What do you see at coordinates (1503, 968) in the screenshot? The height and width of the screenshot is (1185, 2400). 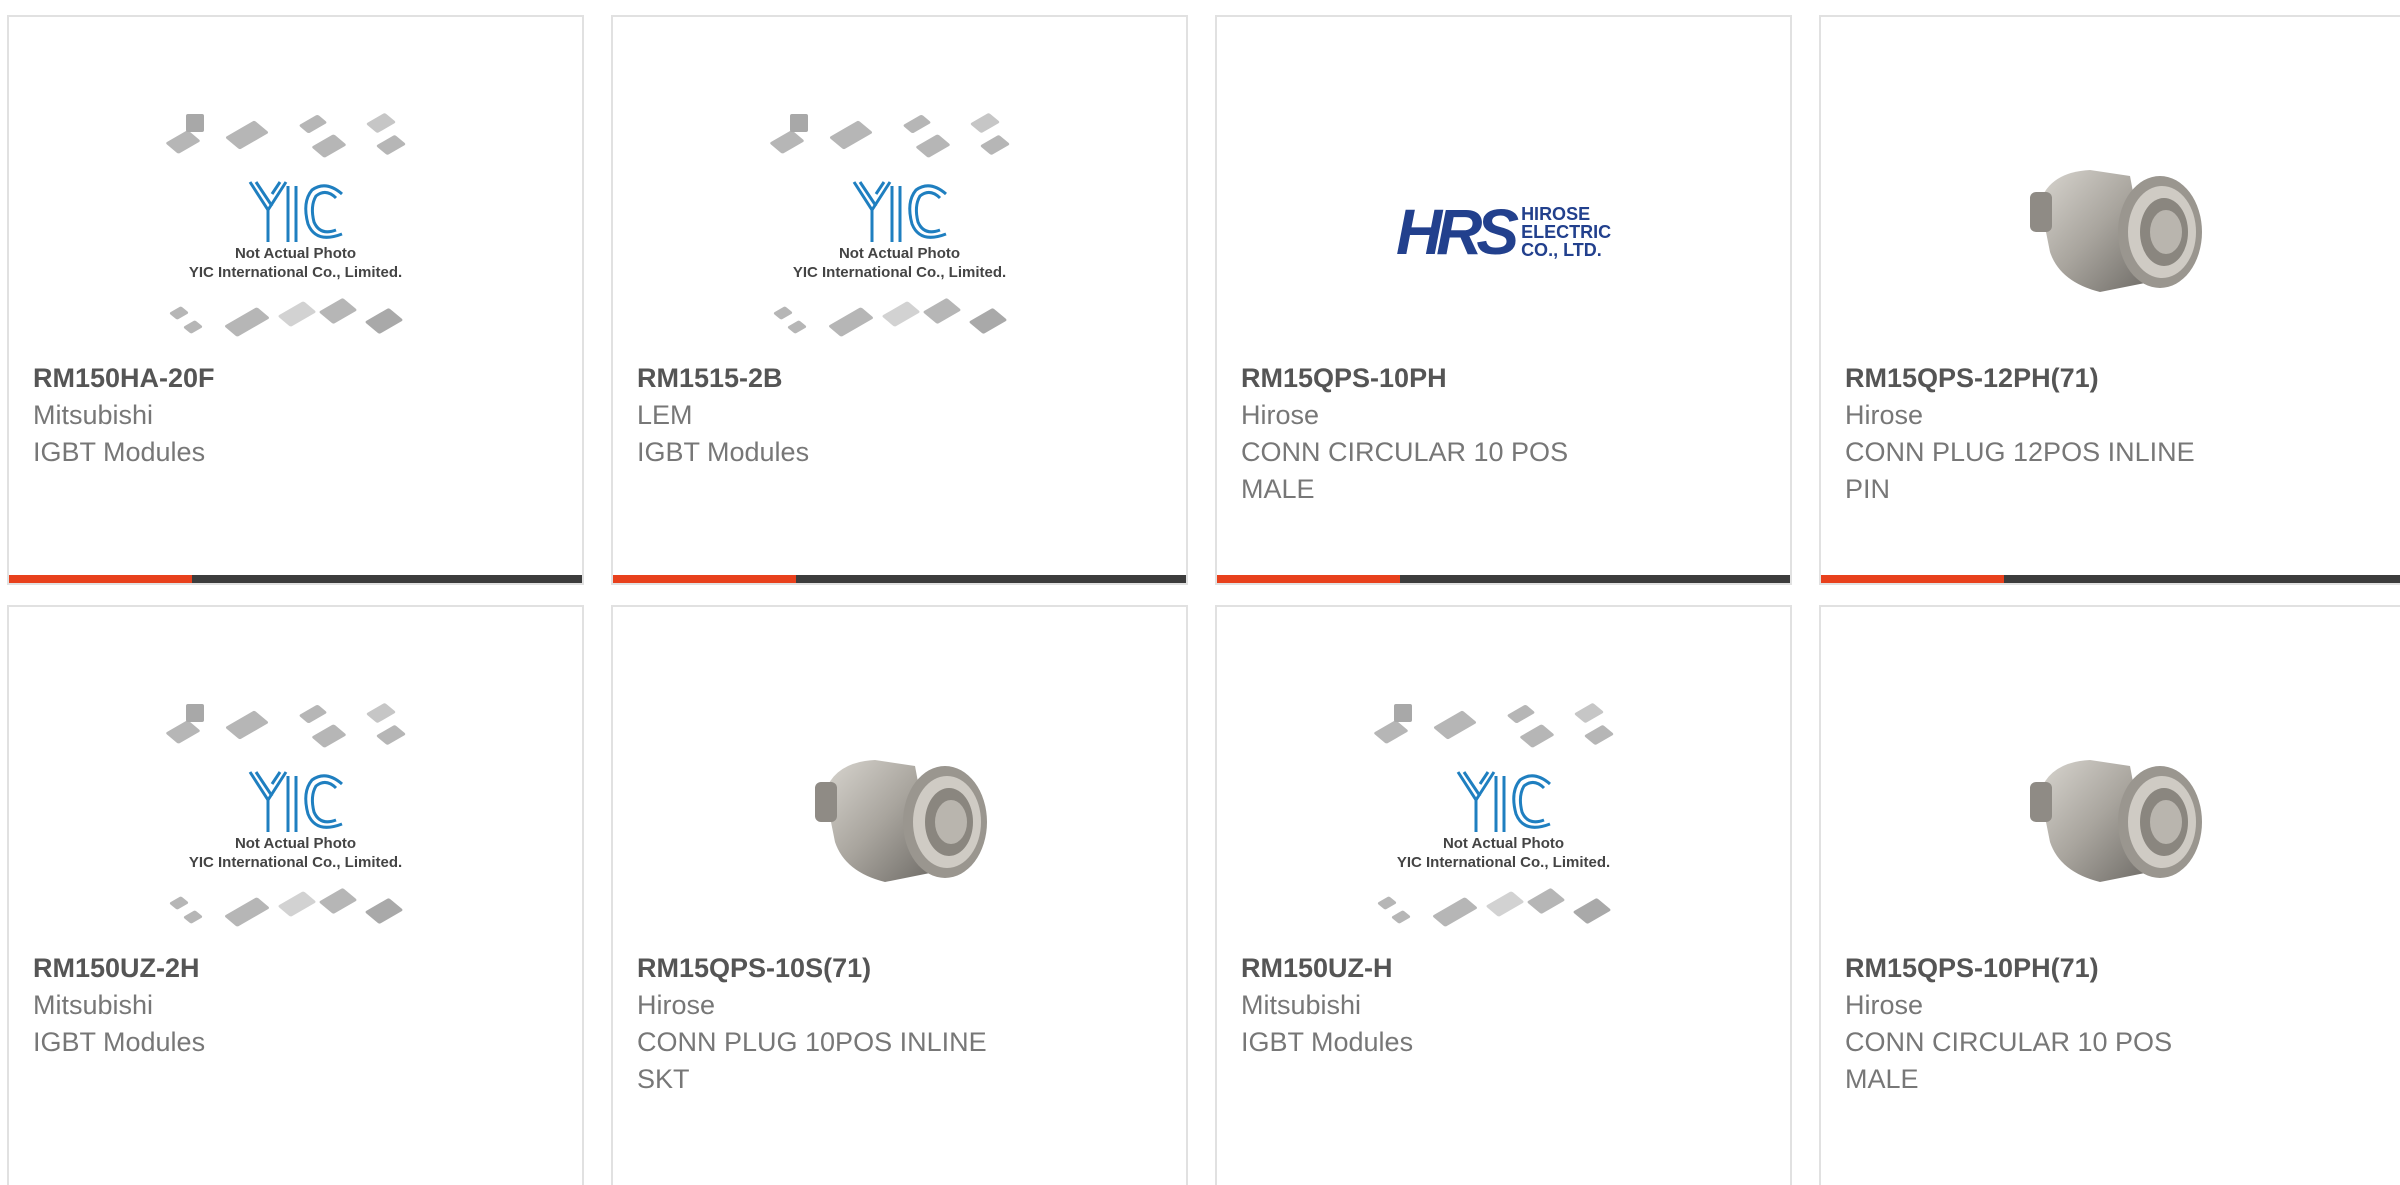 I see `part-number-link: RM150UZ-H` at bounding box center [1503, 968].